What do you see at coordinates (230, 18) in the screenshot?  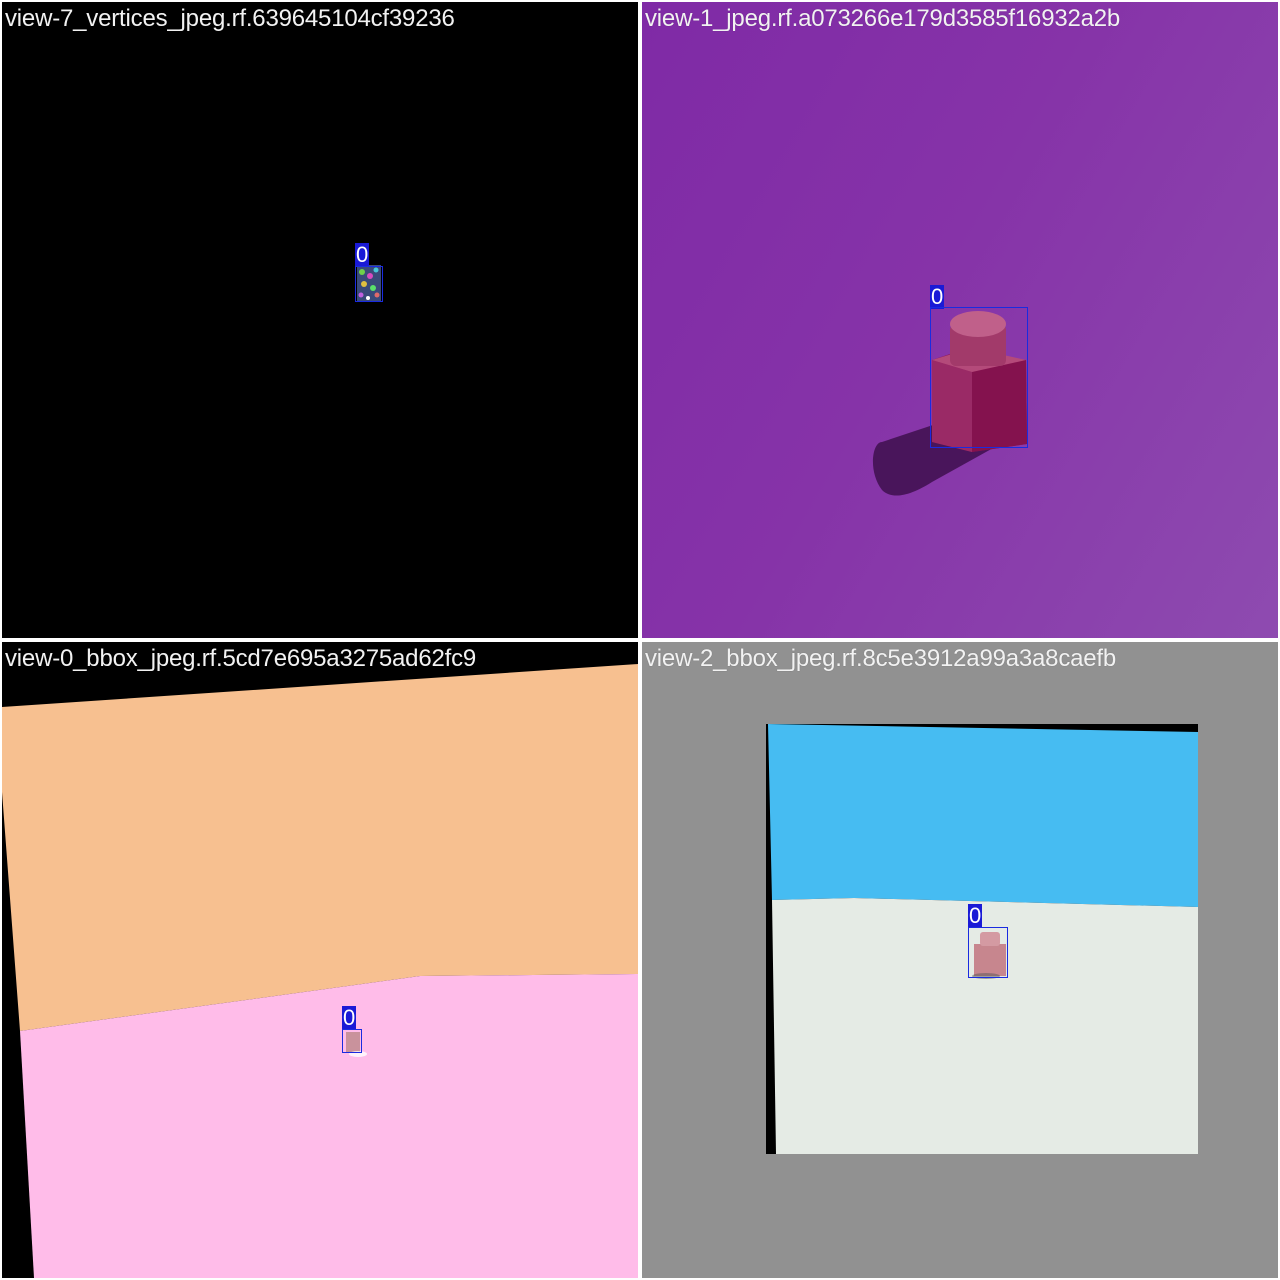 I see `image-caption: view-7_vertices_jpeg.rf.639645104cf39236` at bounding box center [230, 18].